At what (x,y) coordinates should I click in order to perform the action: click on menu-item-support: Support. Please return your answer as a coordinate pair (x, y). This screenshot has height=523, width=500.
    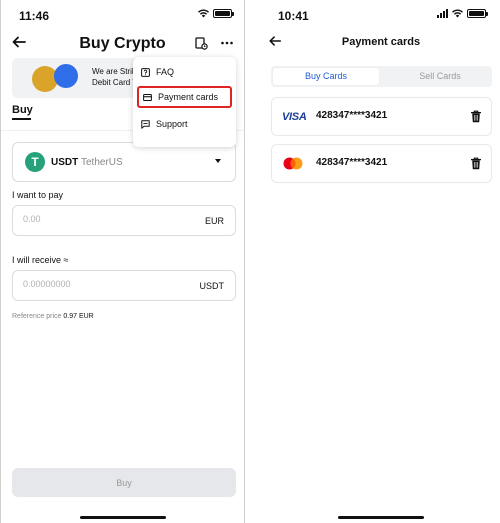
    Looking at the image, I should click on (184, 124).